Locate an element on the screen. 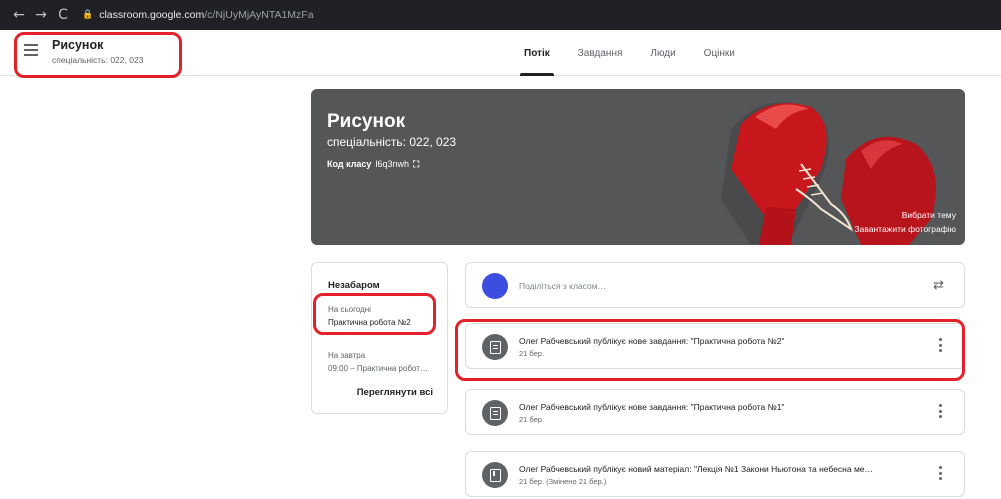 The image size is (1001, 499). repost-icon: ⇄ is located at coordinates (938, 285).